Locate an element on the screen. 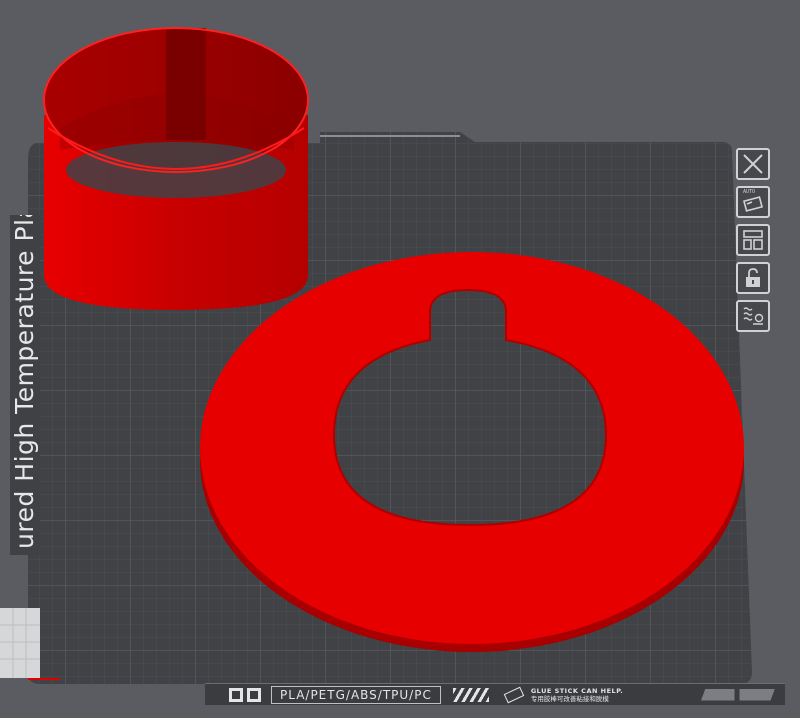 The image size is (800, 718). material-compatibility-label: PLA/PETG/ABS/TPU/PC is located at coordinates (356, 694).